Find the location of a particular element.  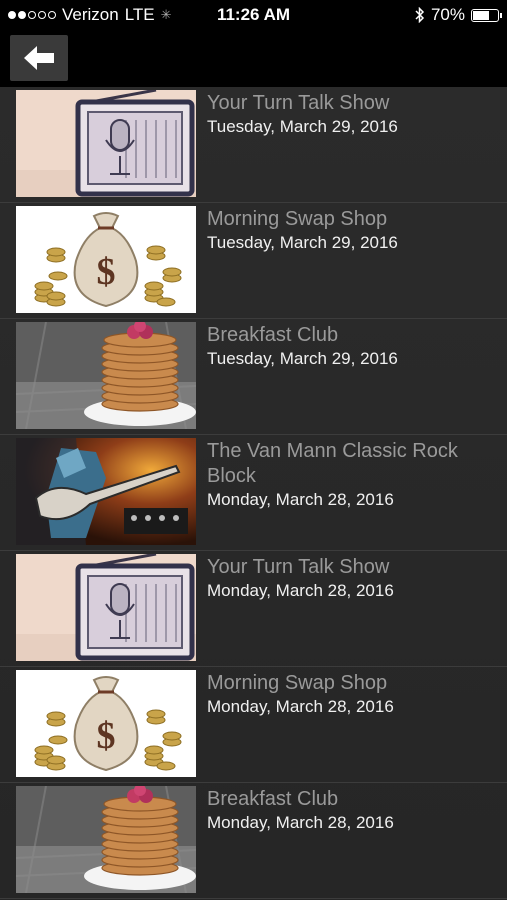

nav-bar is located at coordinates (253, 58).